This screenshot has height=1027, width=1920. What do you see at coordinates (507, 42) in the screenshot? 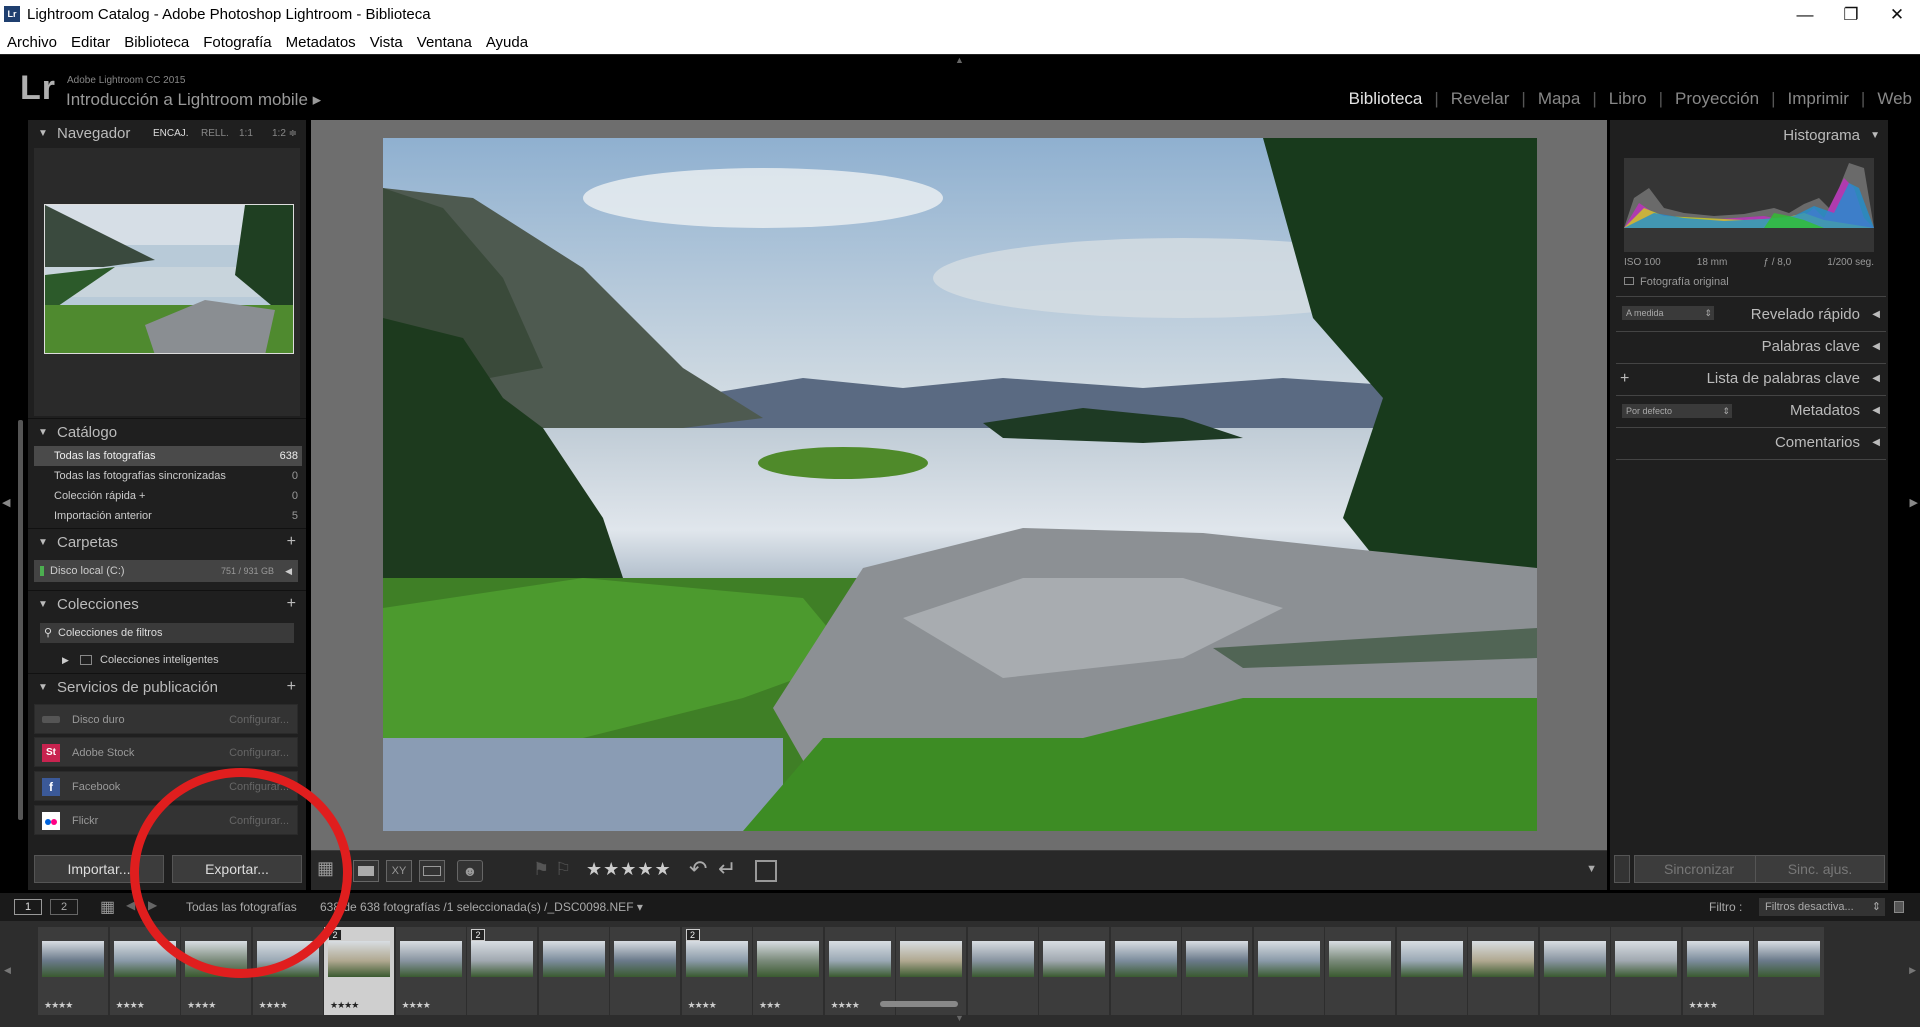
I see `menu-ayuda: Ayuda` at bounding box center [507, 42].